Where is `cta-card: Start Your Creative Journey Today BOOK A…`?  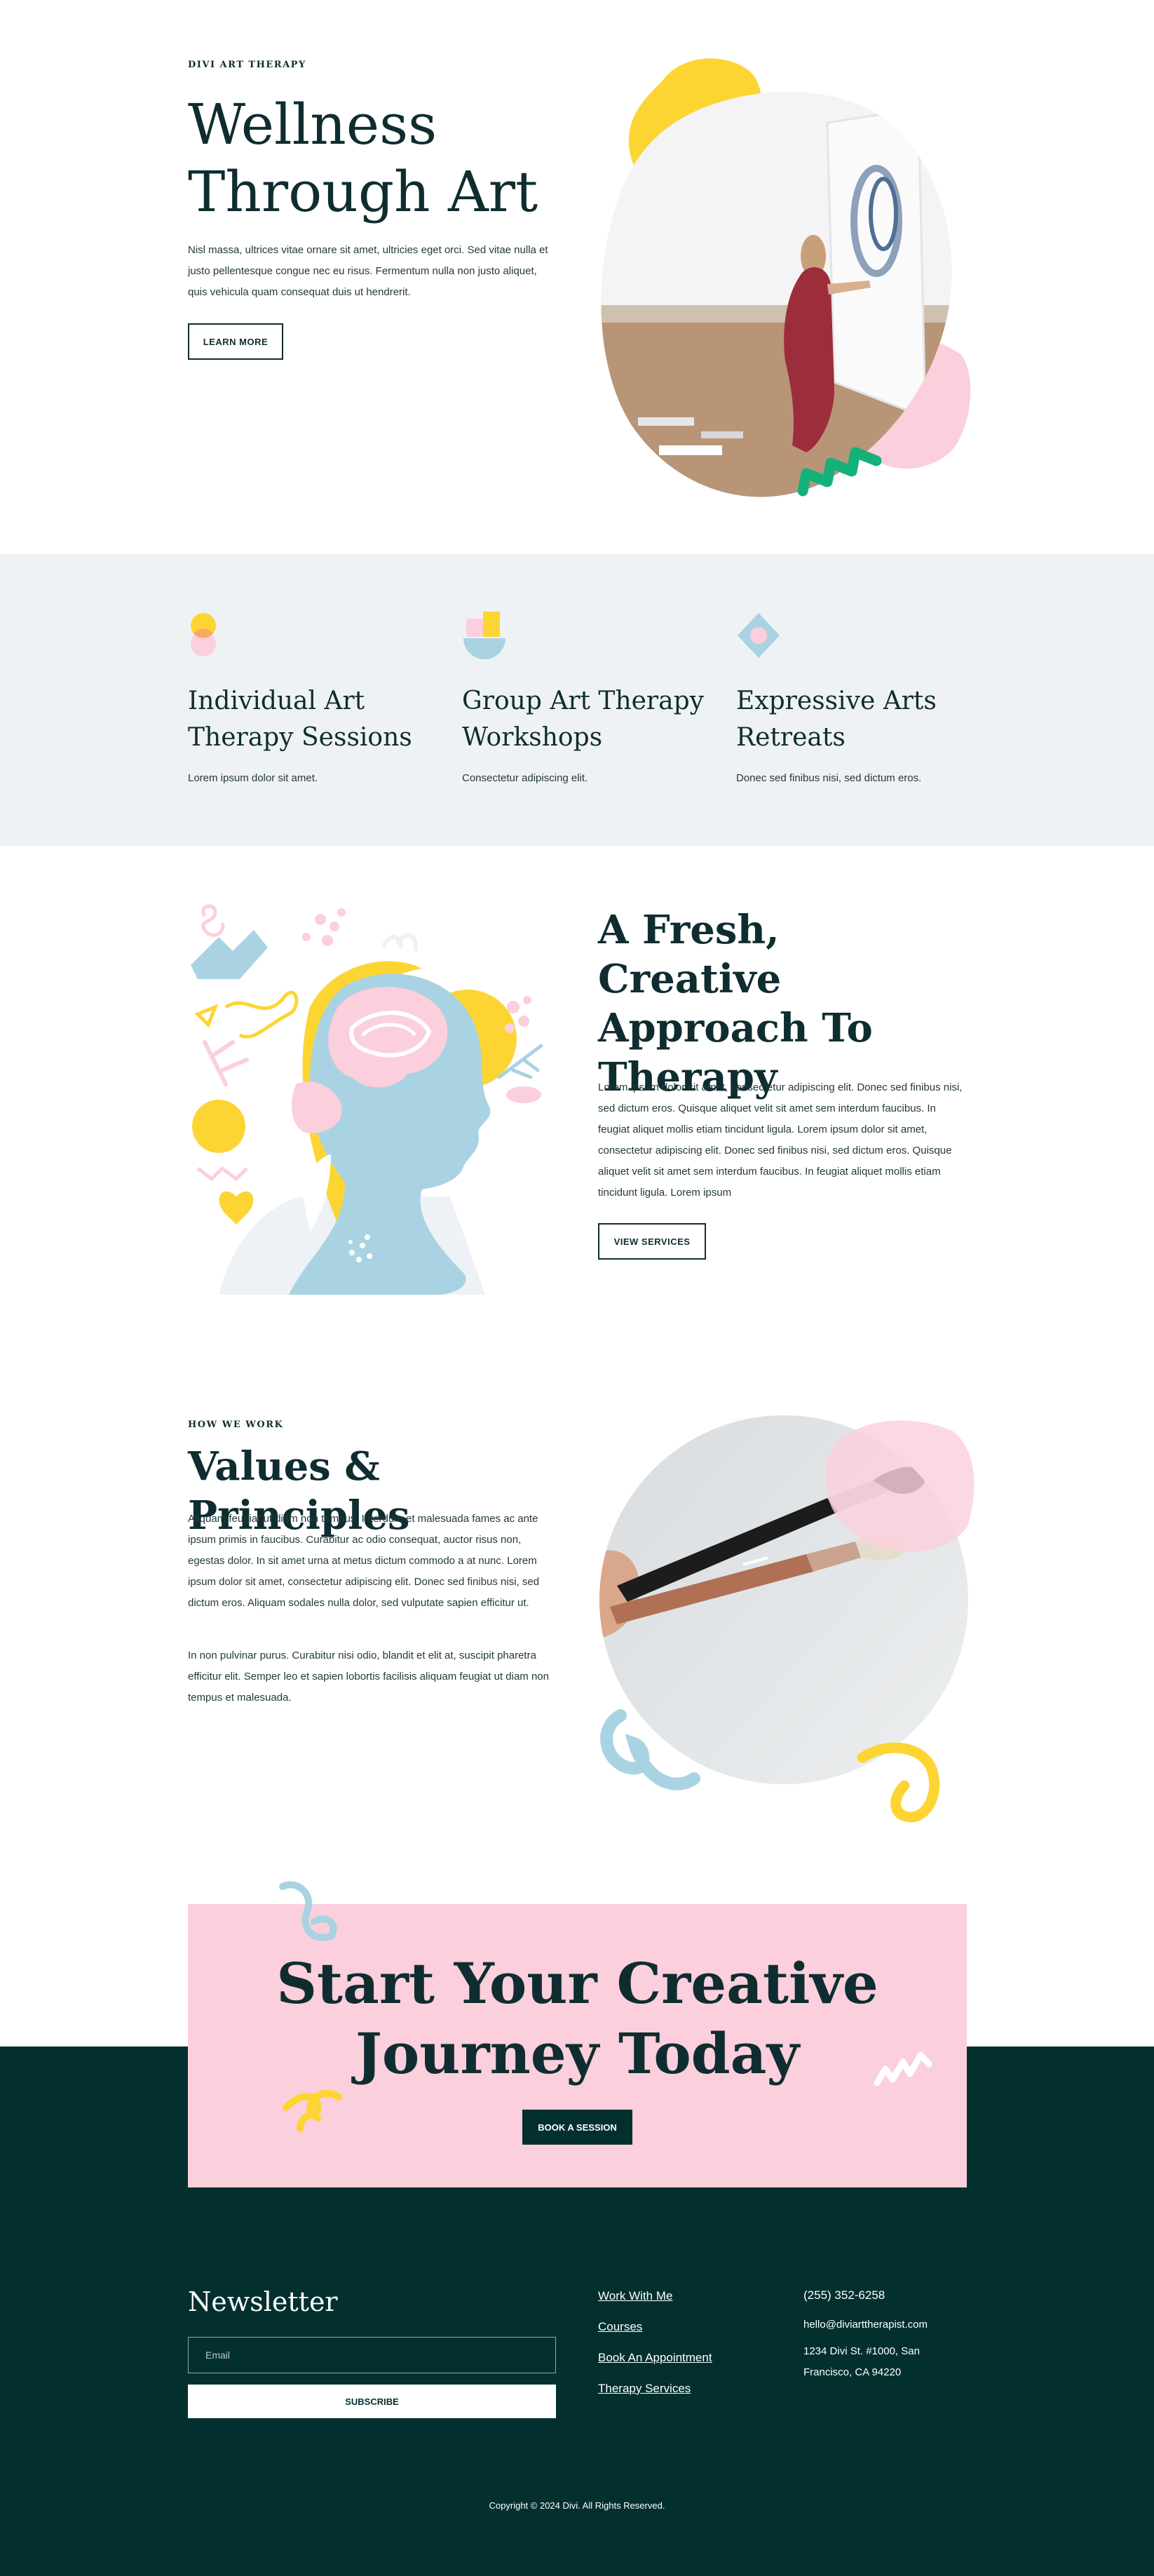 cta-card: Start Your Creative Journey Today BOOK A… is located at coordinates (577, 2034).